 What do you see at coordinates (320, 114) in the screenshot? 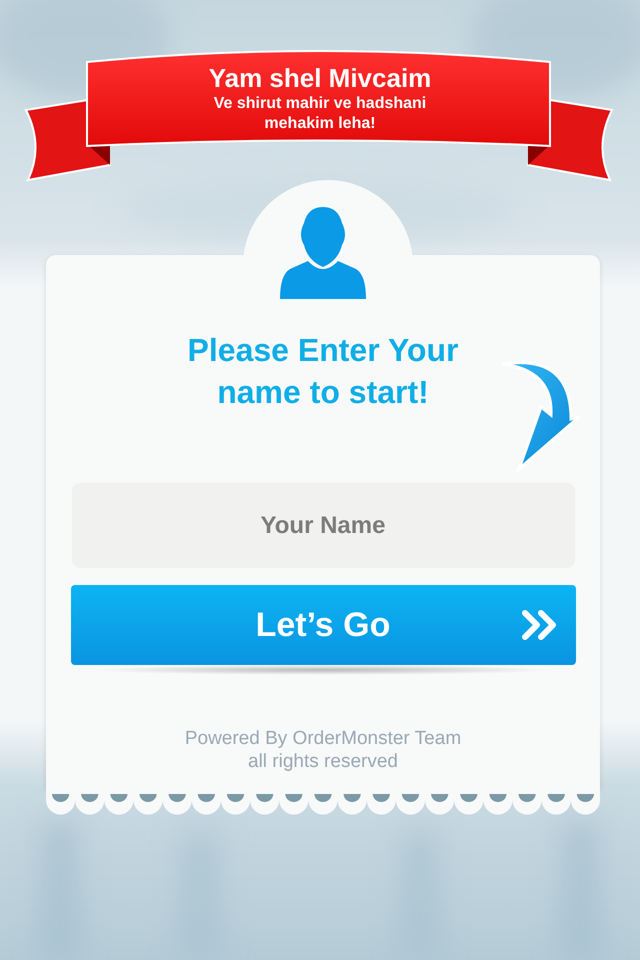
I see `banner-subtitle: Ve shirut mahir ve hadshani mehakim leha!` at bounding box center [320, 114].